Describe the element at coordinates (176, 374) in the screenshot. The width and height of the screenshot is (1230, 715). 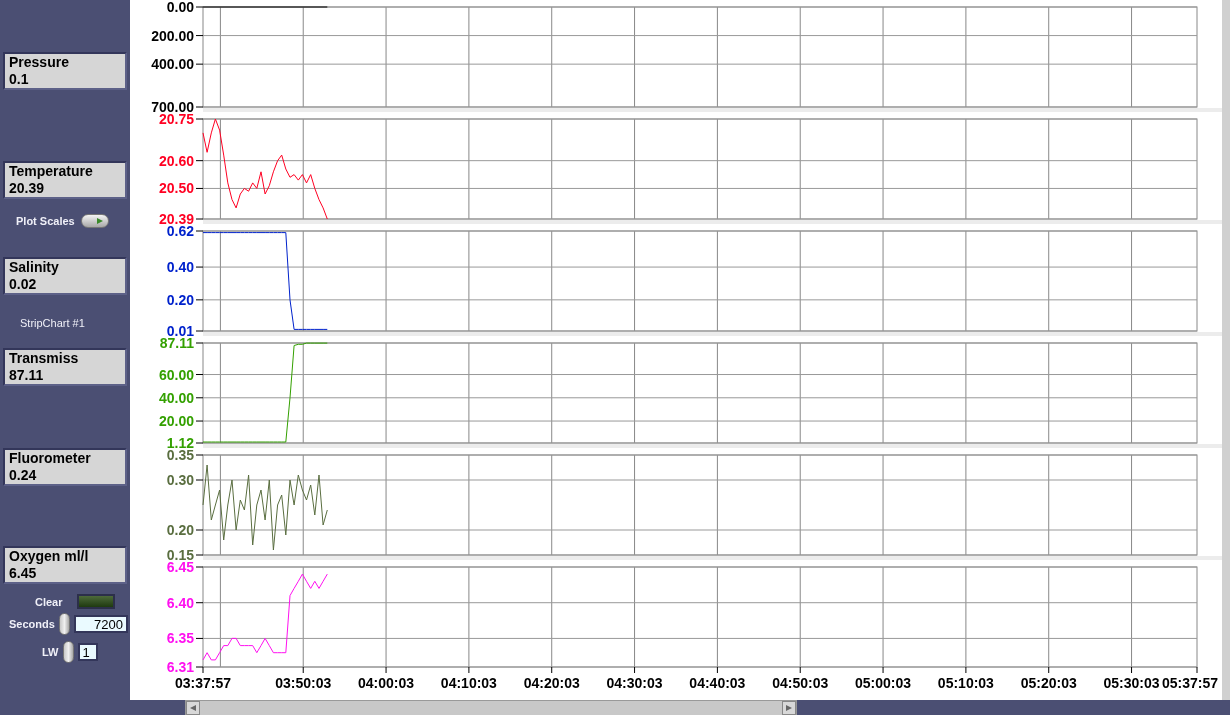
I see `axis-label: 60.00` at that location.